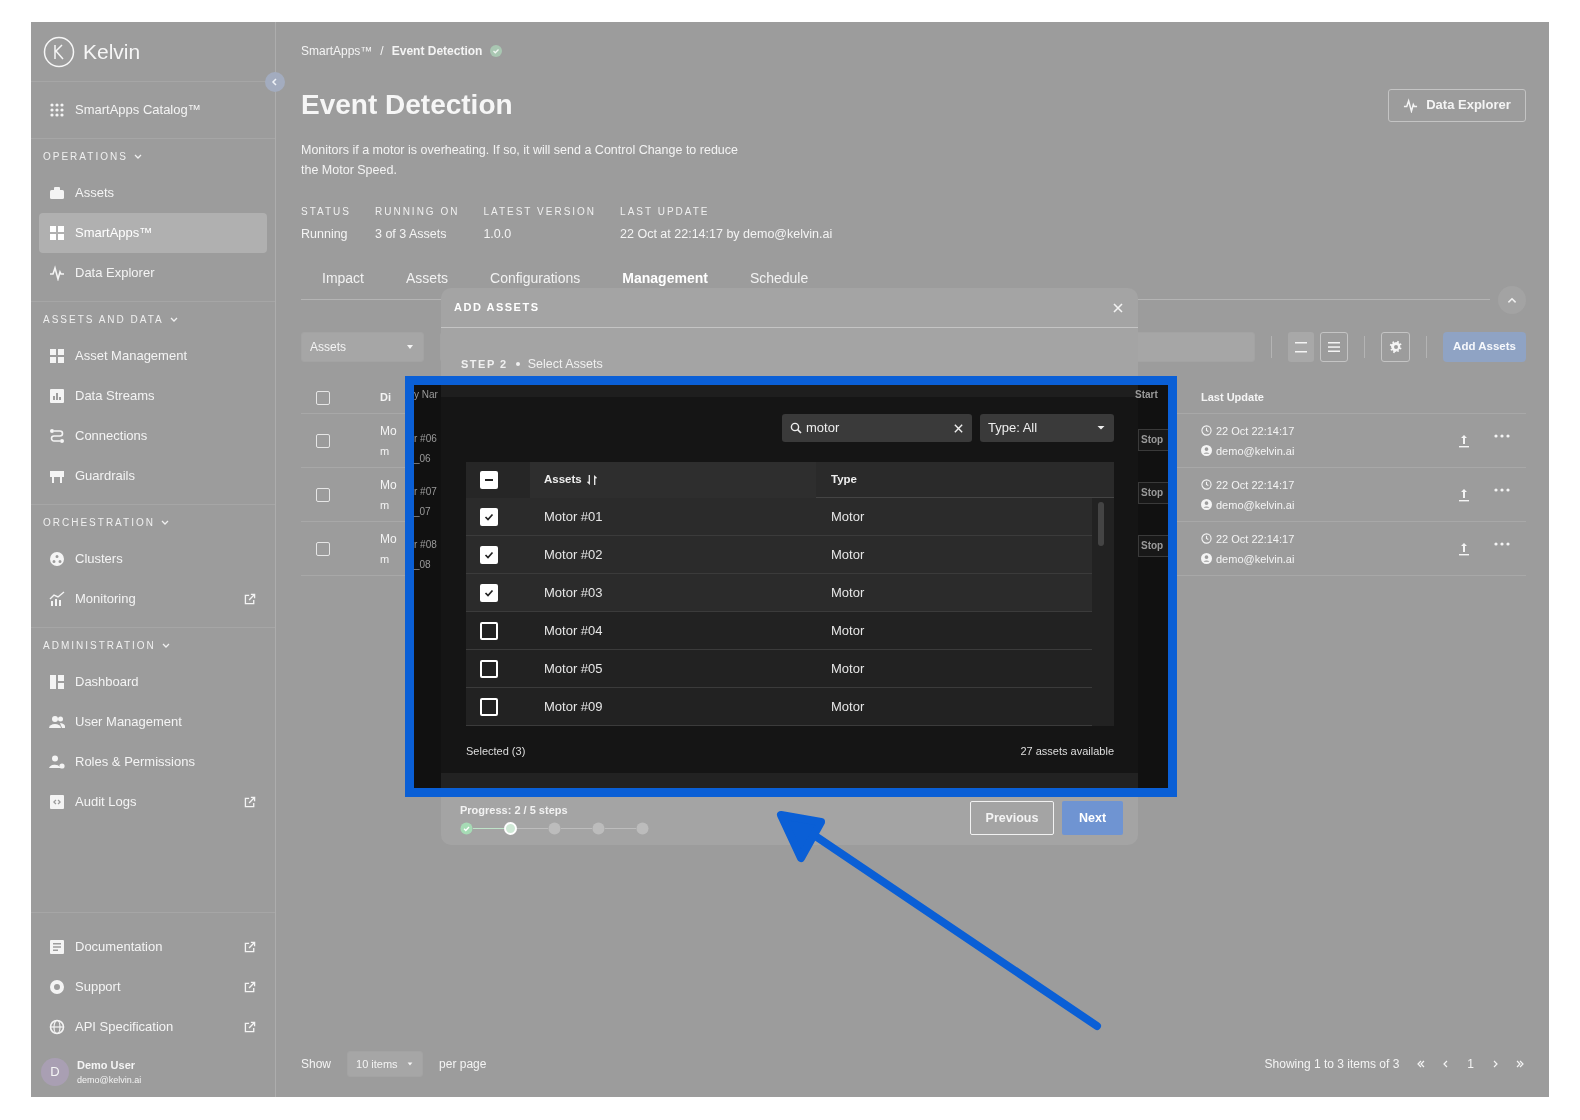 This screenshot has height=1120, width=1580. What do you see at coordinates (1101, 524) in the screenshot?
I see `scrollbar-thumb` at bounding box center [1101, 524].